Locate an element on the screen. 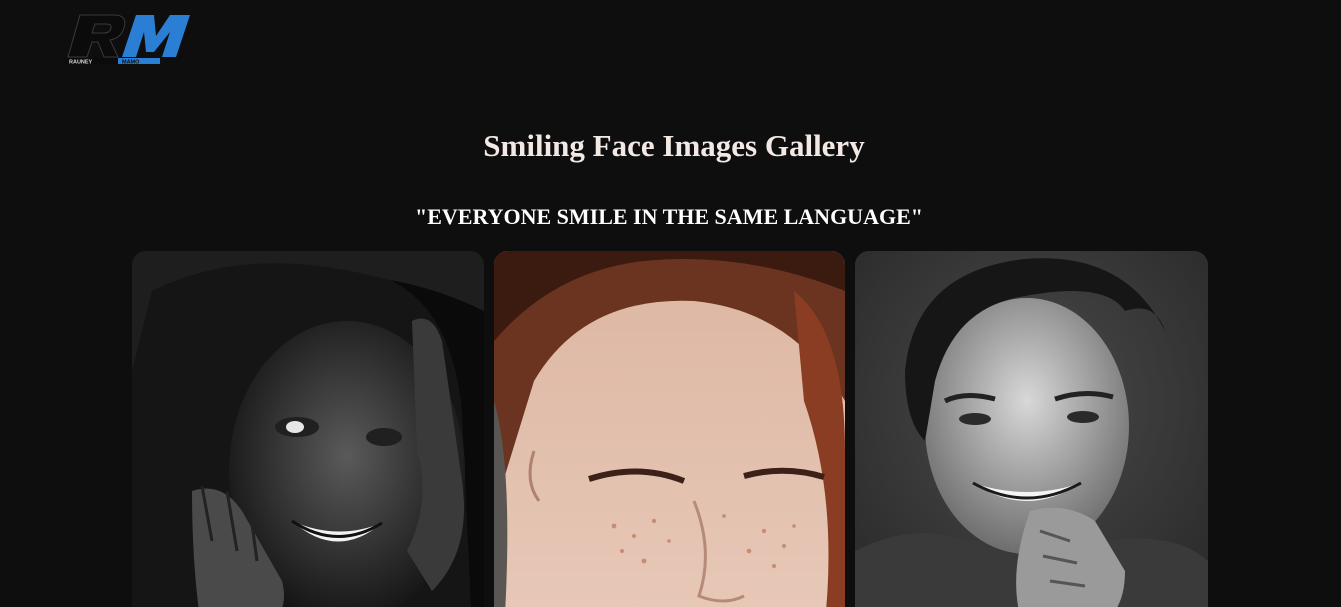 Image resolution: width=1341 pixels, height=607 pixels. rm-logo-icon: RAUNEY MAMO is located at coordinates (128, 40).